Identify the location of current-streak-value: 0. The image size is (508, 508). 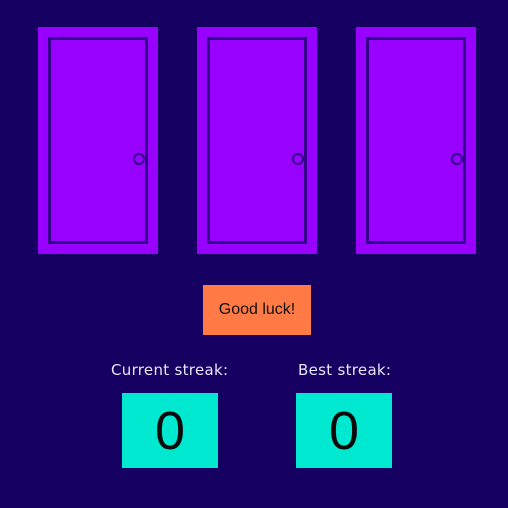
(170, 430).